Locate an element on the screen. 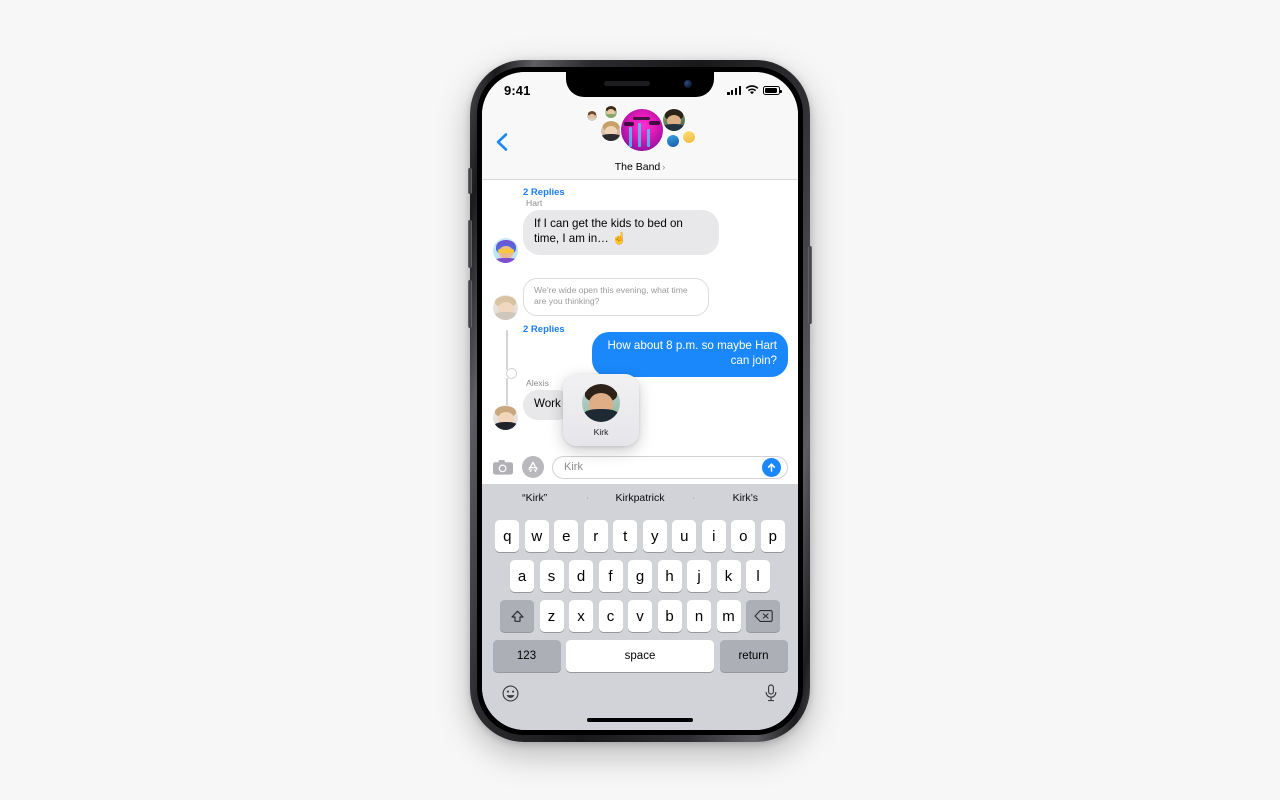 This screenshot has height=800, width=1280. suggestion-2: Kirk’s is located at coordinates (745, 498).